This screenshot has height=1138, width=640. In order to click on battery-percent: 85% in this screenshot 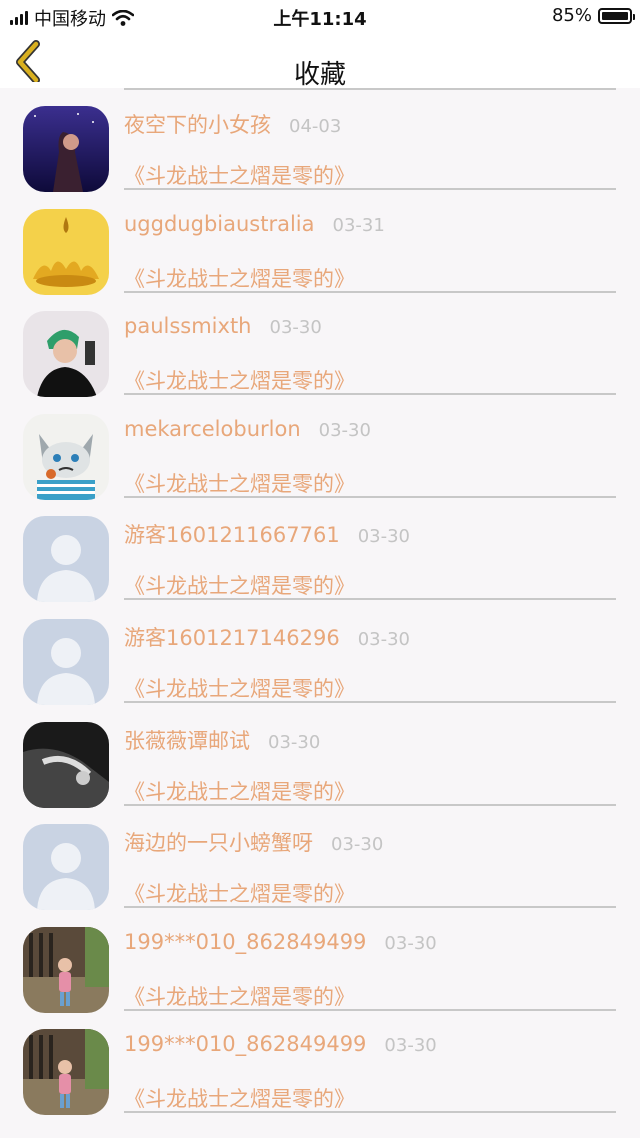, I will do `click(571, 15)`.